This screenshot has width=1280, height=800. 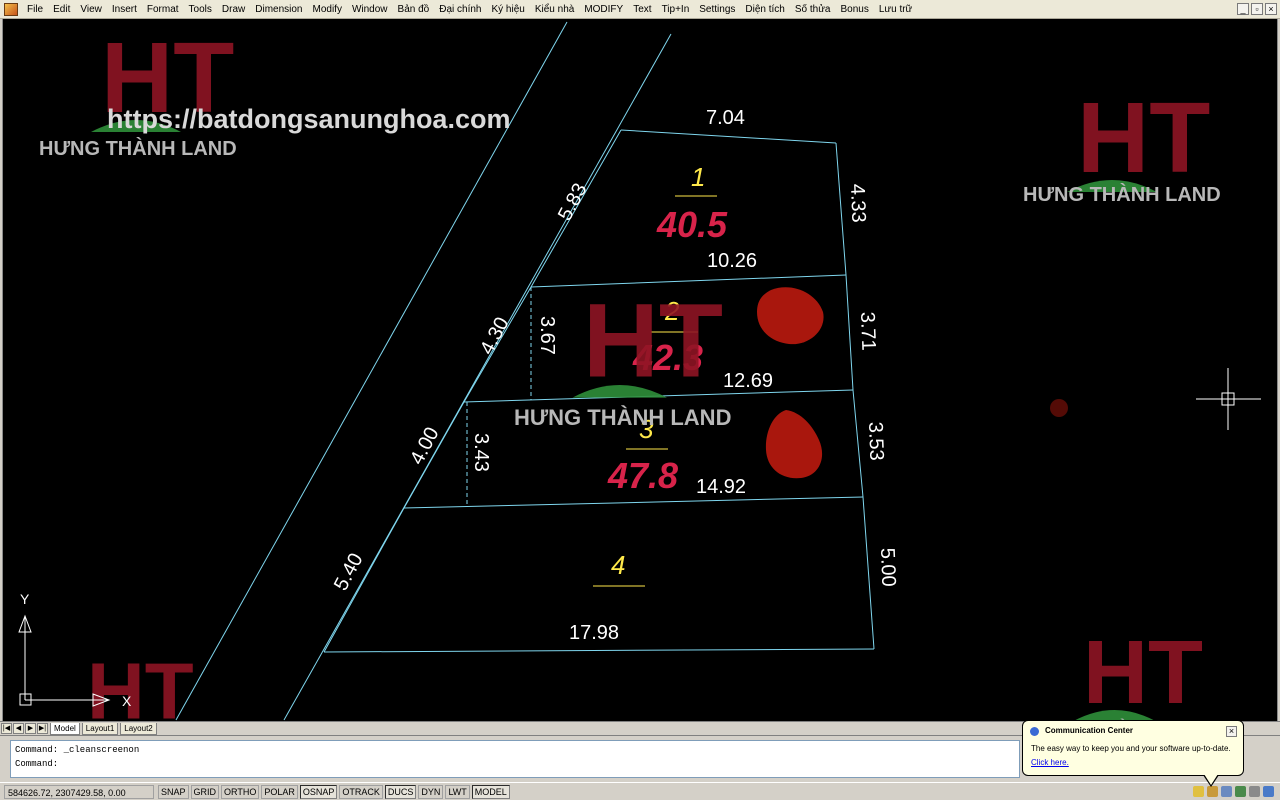 I want to click on command-prompt-label: Command:, so click(x=37, y=764).